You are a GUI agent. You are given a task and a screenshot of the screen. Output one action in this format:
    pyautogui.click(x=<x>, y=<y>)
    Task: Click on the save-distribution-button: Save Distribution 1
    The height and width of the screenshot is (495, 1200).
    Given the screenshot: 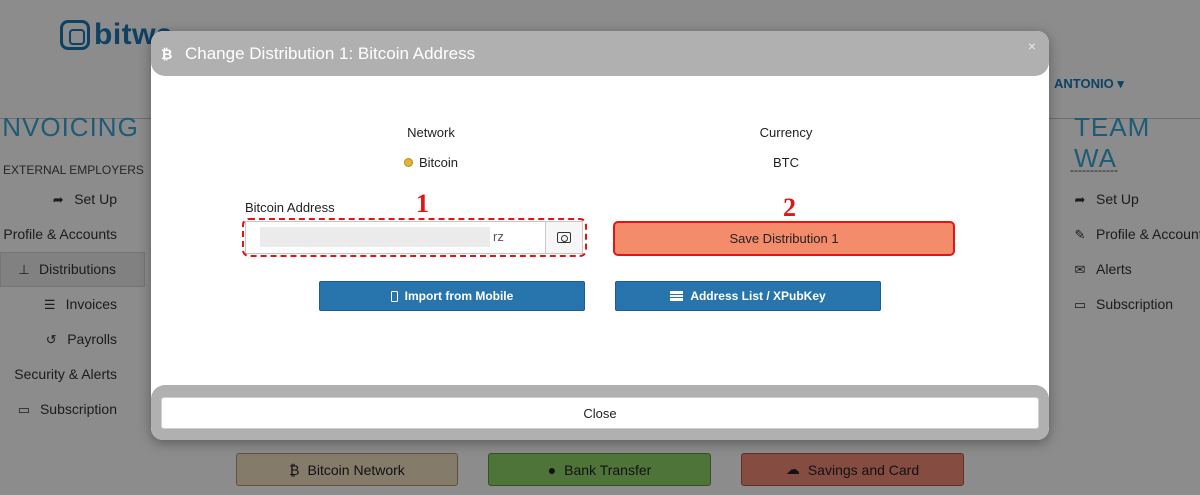 What is the action you would take?
    pyautogui.click(x=784, y=238)
    